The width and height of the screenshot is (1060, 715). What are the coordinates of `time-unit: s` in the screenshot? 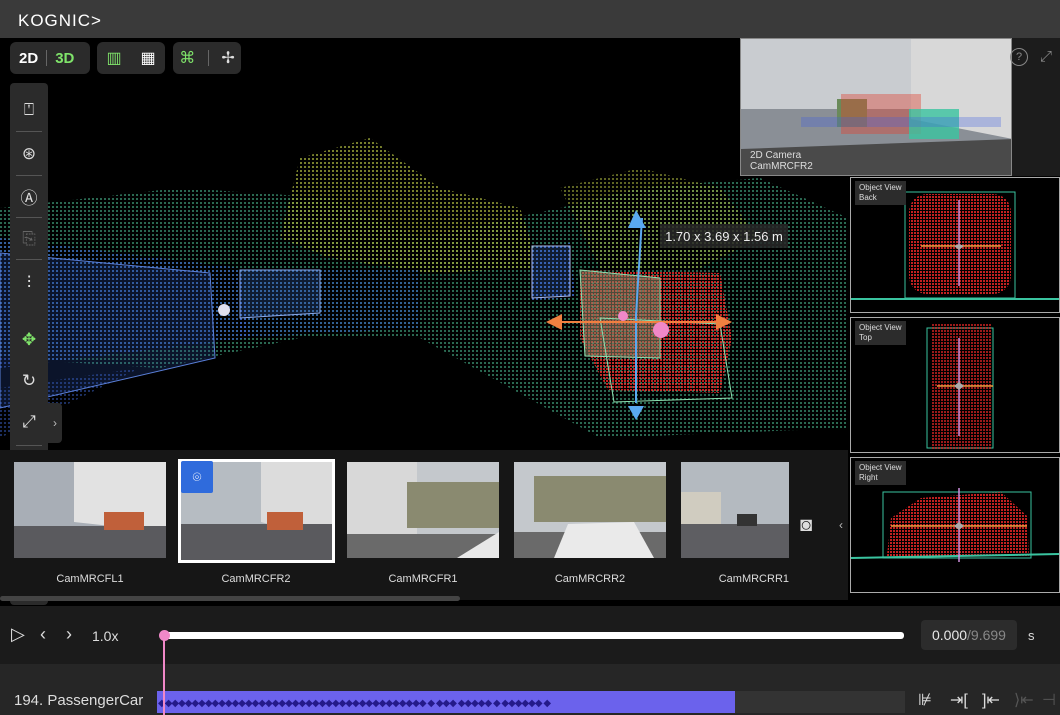 It's located at (1031, 635).